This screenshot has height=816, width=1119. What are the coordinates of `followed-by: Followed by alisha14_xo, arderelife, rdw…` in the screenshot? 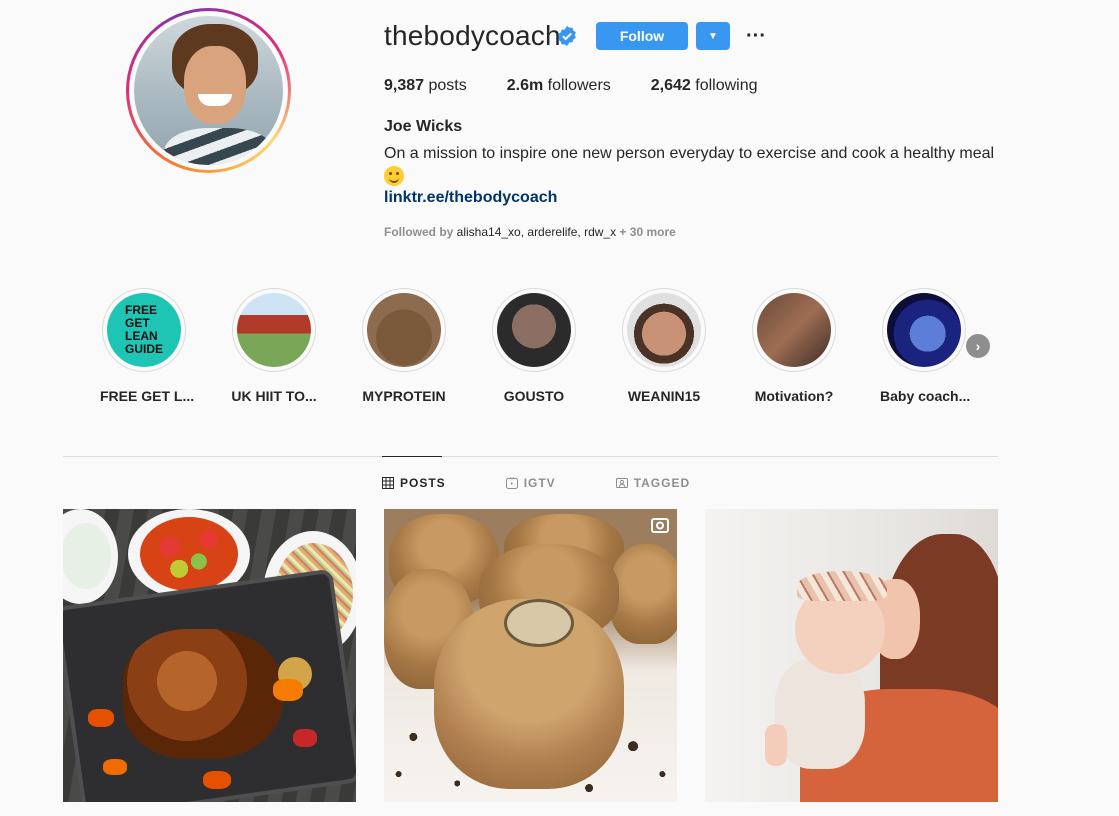 It's located at (530, 232).